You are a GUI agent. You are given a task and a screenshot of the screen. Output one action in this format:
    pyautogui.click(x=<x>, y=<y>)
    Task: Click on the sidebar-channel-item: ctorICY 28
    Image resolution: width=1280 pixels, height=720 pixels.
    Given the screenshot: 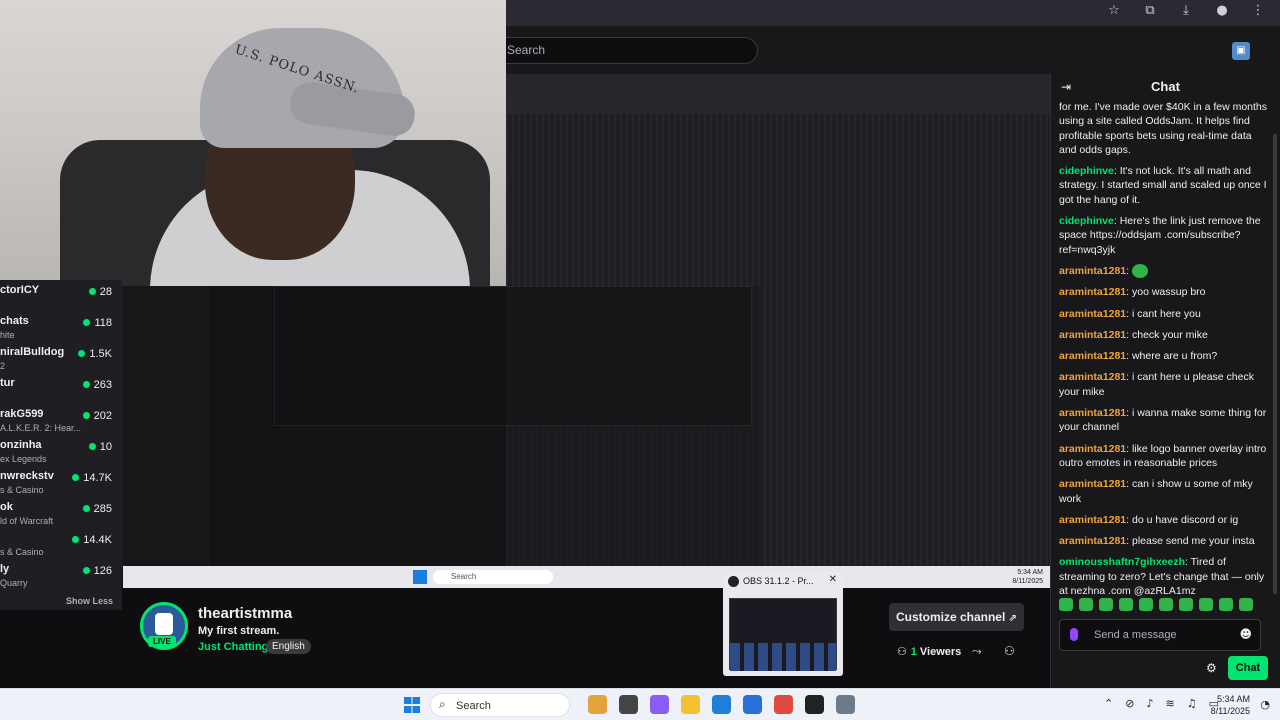 What is the action you would take?
    pyautogui.click(x=59, y=300)
    